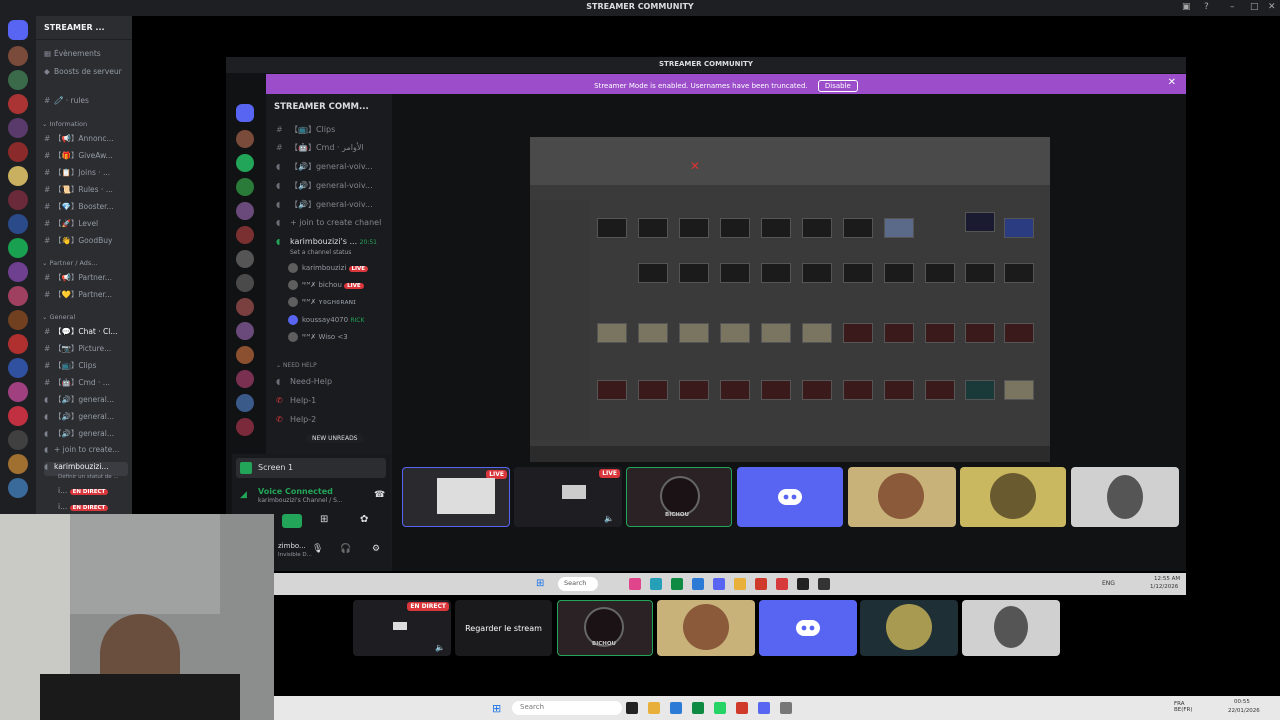 Image resolution: width=1280 pixels, height=720 pixels. I want to click on camera-button, so click(292, 521).